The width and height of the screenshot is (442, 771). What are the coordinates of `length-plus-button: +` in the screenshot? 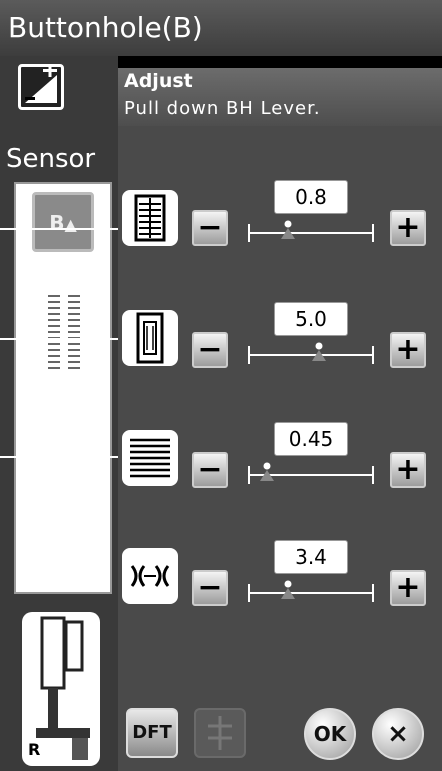 It's located at (408, 350).